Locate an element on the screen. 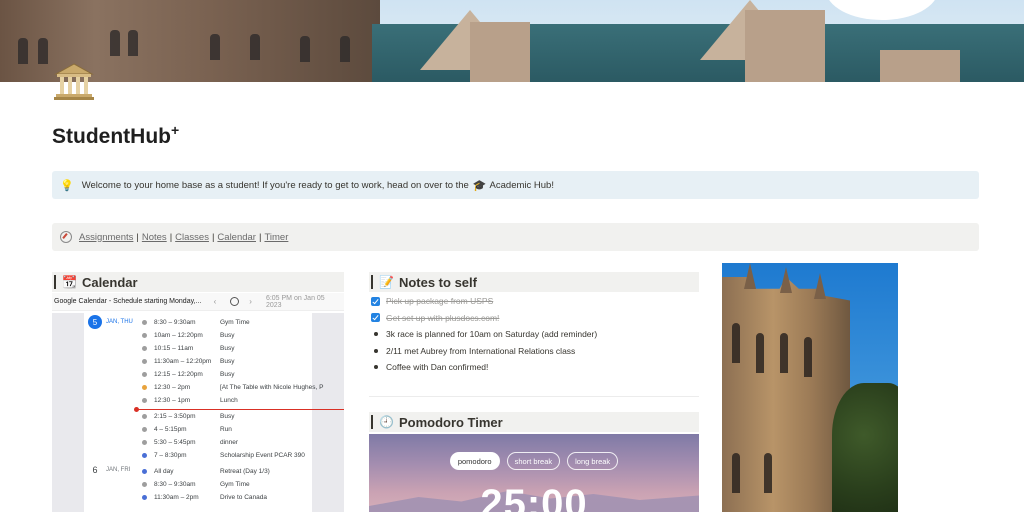 The height and width of the screenshot is (512, 1024). calendar-event: 5:30 – 5:45pm dinner is located at coordinates (243, 442).